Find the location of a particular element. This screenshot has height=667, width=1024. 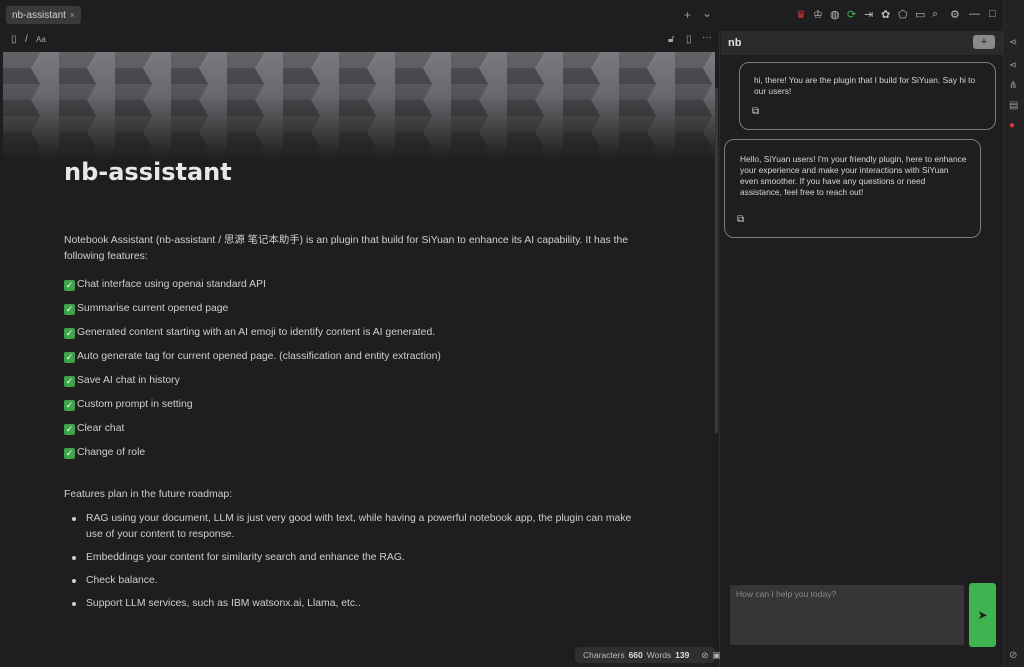

file-icon: ▯ is located at coordinates (14, 39).